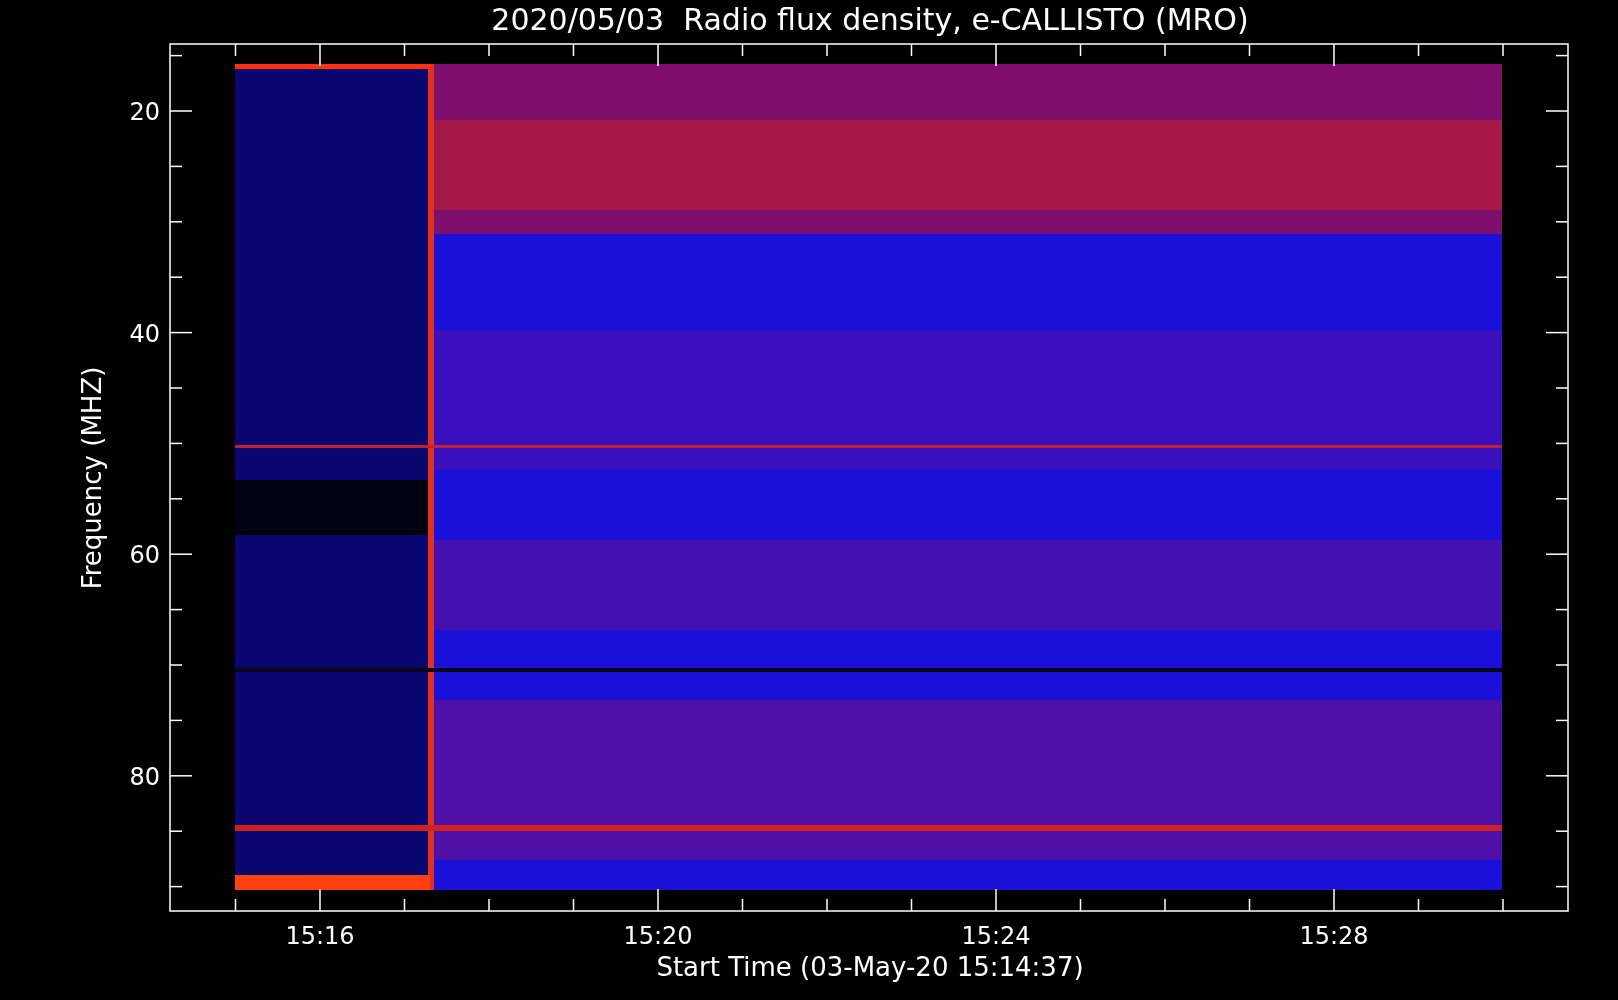 The image size is (1618, 1000). What do you see at coordinates (996, 936) in the screenshot?
I see `x-tick-label: 15:24` at bounding box center [996, 936].